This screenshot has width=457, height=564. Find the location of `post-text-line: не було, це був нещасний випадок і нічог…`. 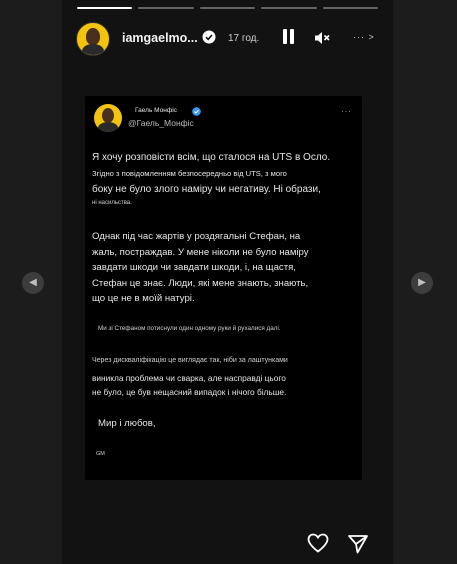

post-text-line: не було, це був нещасний випадок і нічог… is located at coordinates (189, 392).